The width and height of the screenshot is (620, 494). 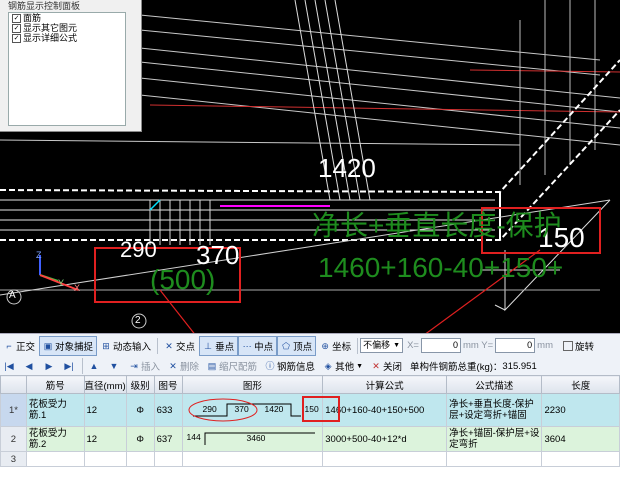 What do you see at coordinates (48, 345) in the screenshot?
I see `snap-icon: ▣` at bounding box center [48, 345].